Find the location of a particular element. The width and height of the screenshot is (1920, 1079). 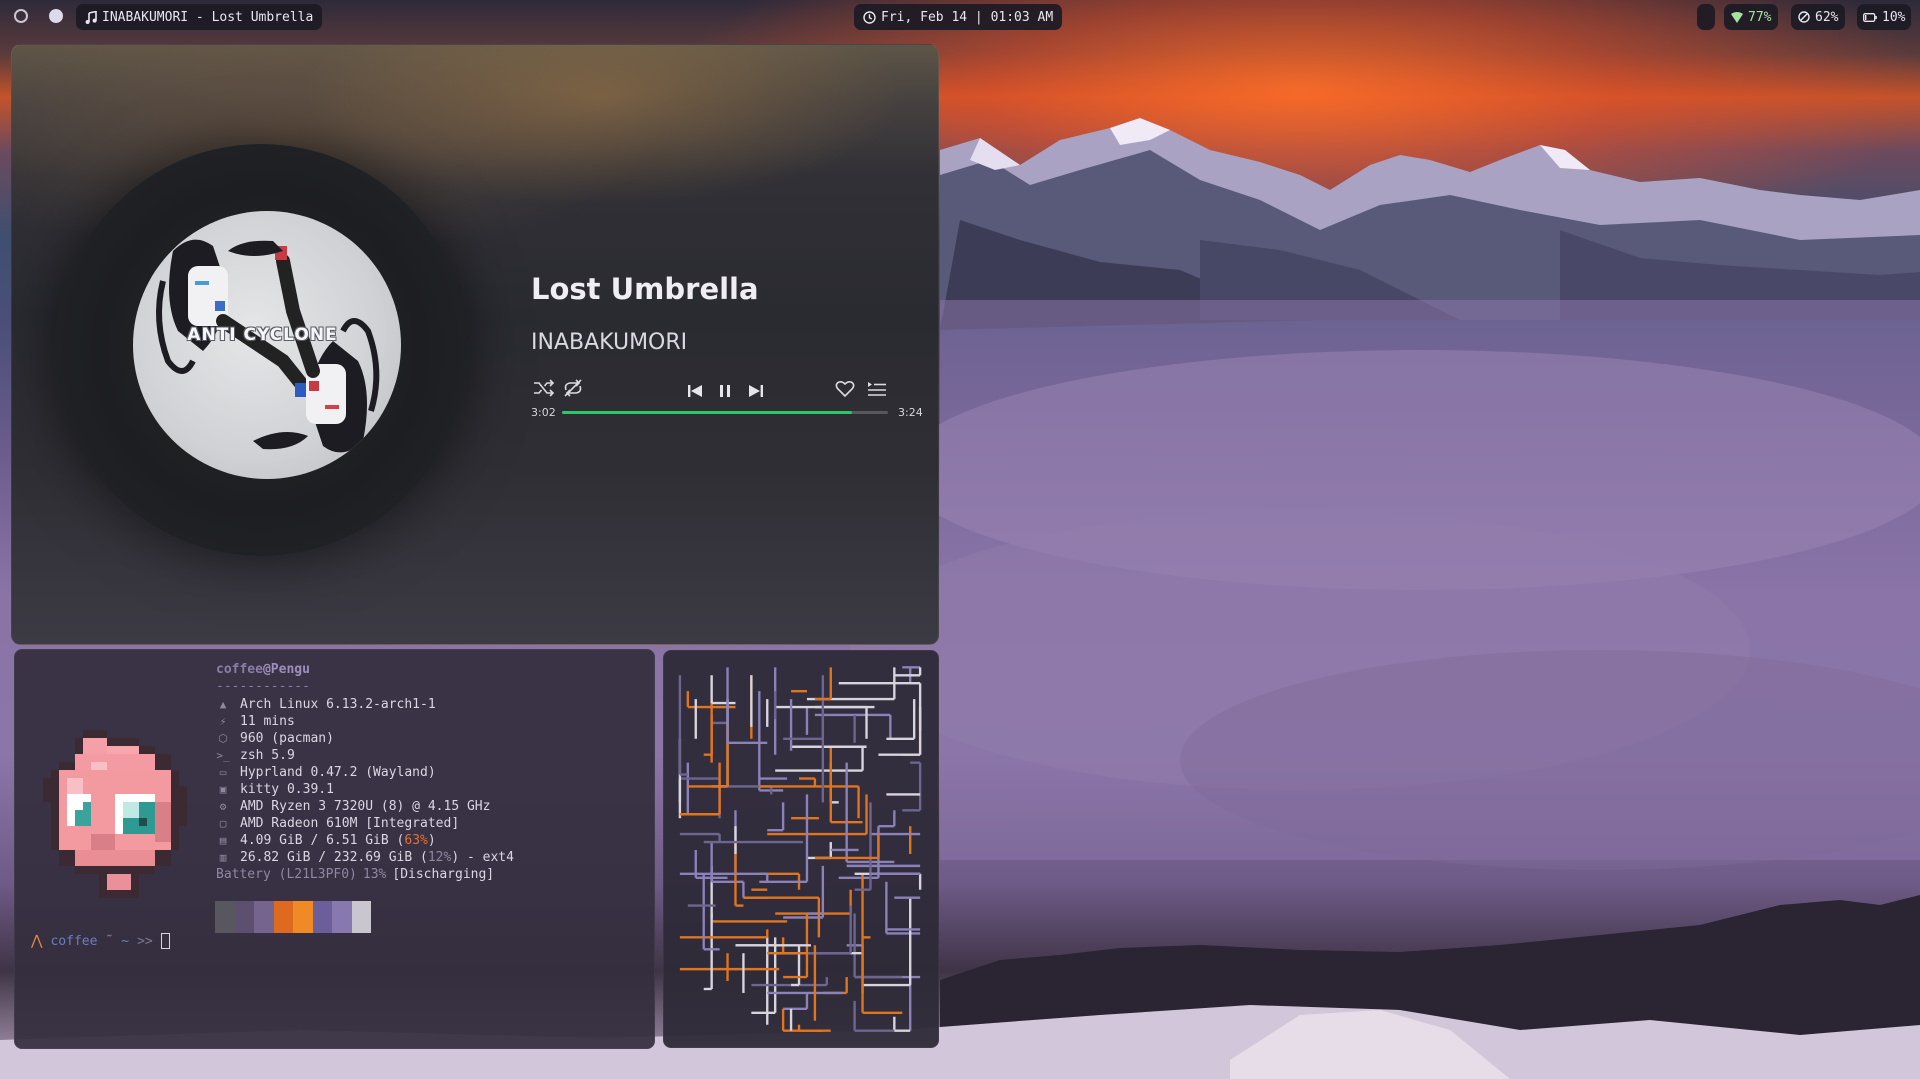

arch-logo-icon: ⋀ is located at coordinates (37, 941).